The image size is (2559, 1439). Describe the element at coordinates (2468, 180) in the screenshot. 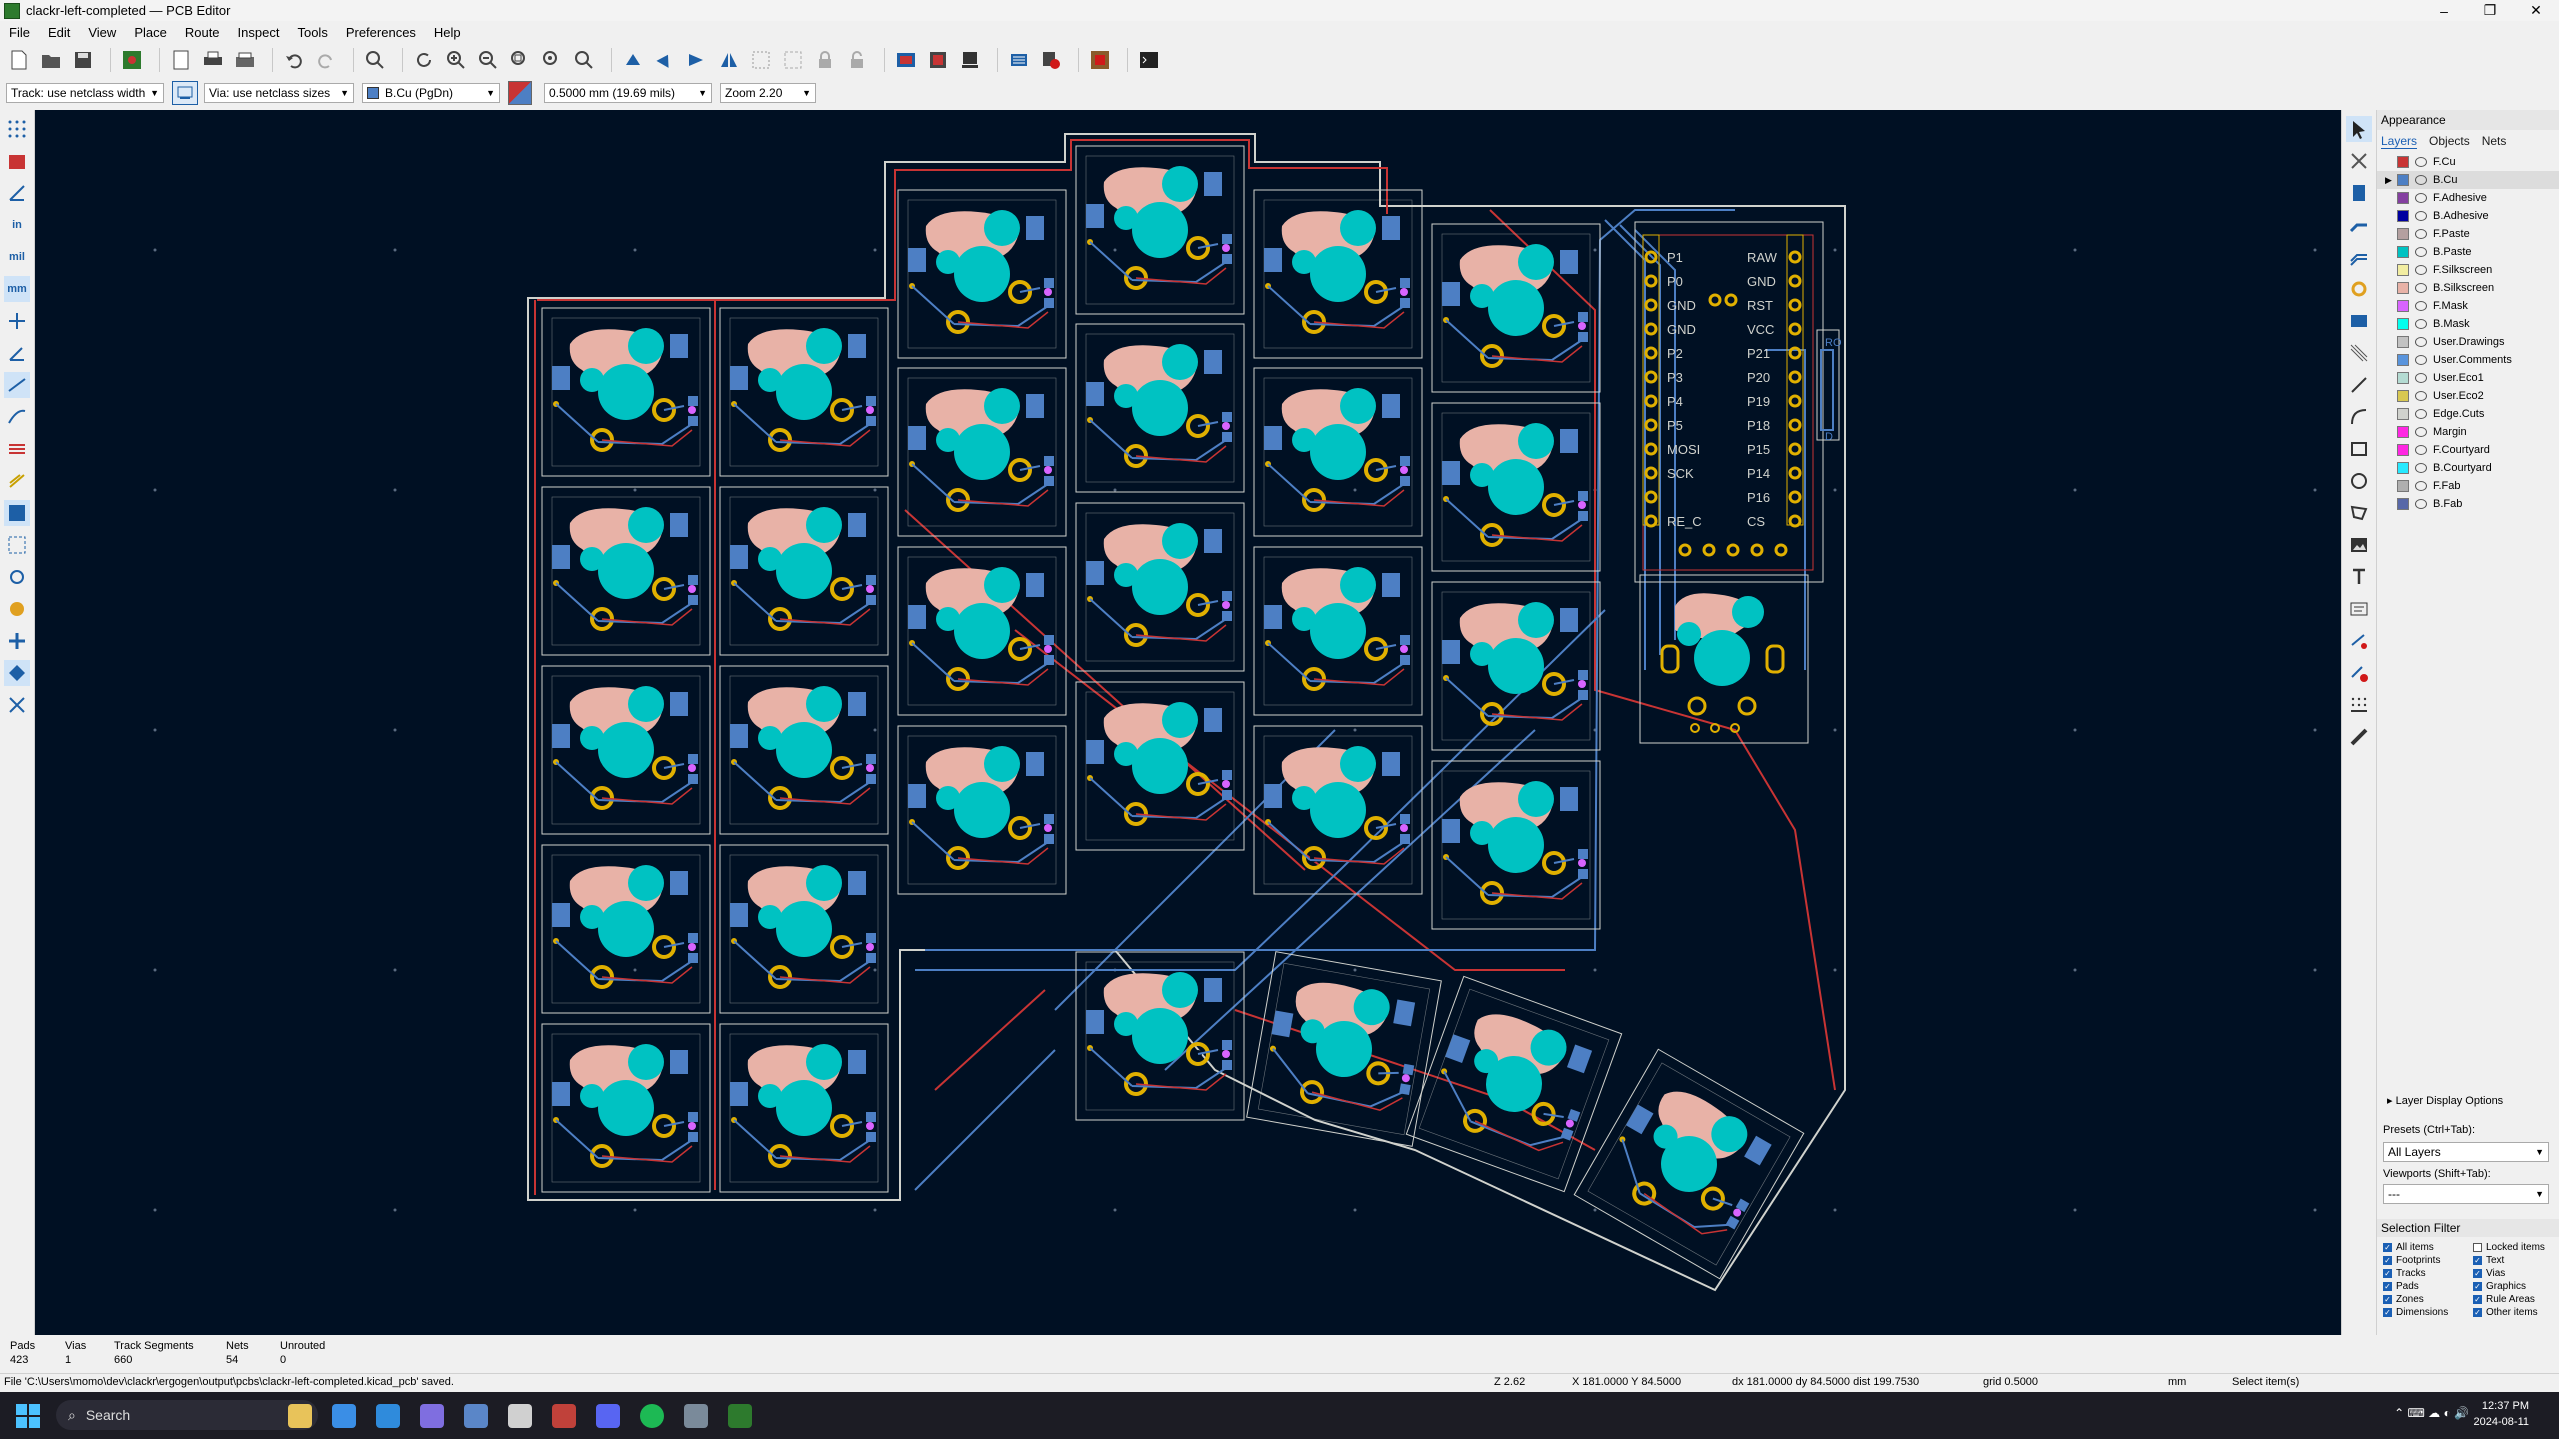

I see `layer-row: ▶ B.Cu` at that location.